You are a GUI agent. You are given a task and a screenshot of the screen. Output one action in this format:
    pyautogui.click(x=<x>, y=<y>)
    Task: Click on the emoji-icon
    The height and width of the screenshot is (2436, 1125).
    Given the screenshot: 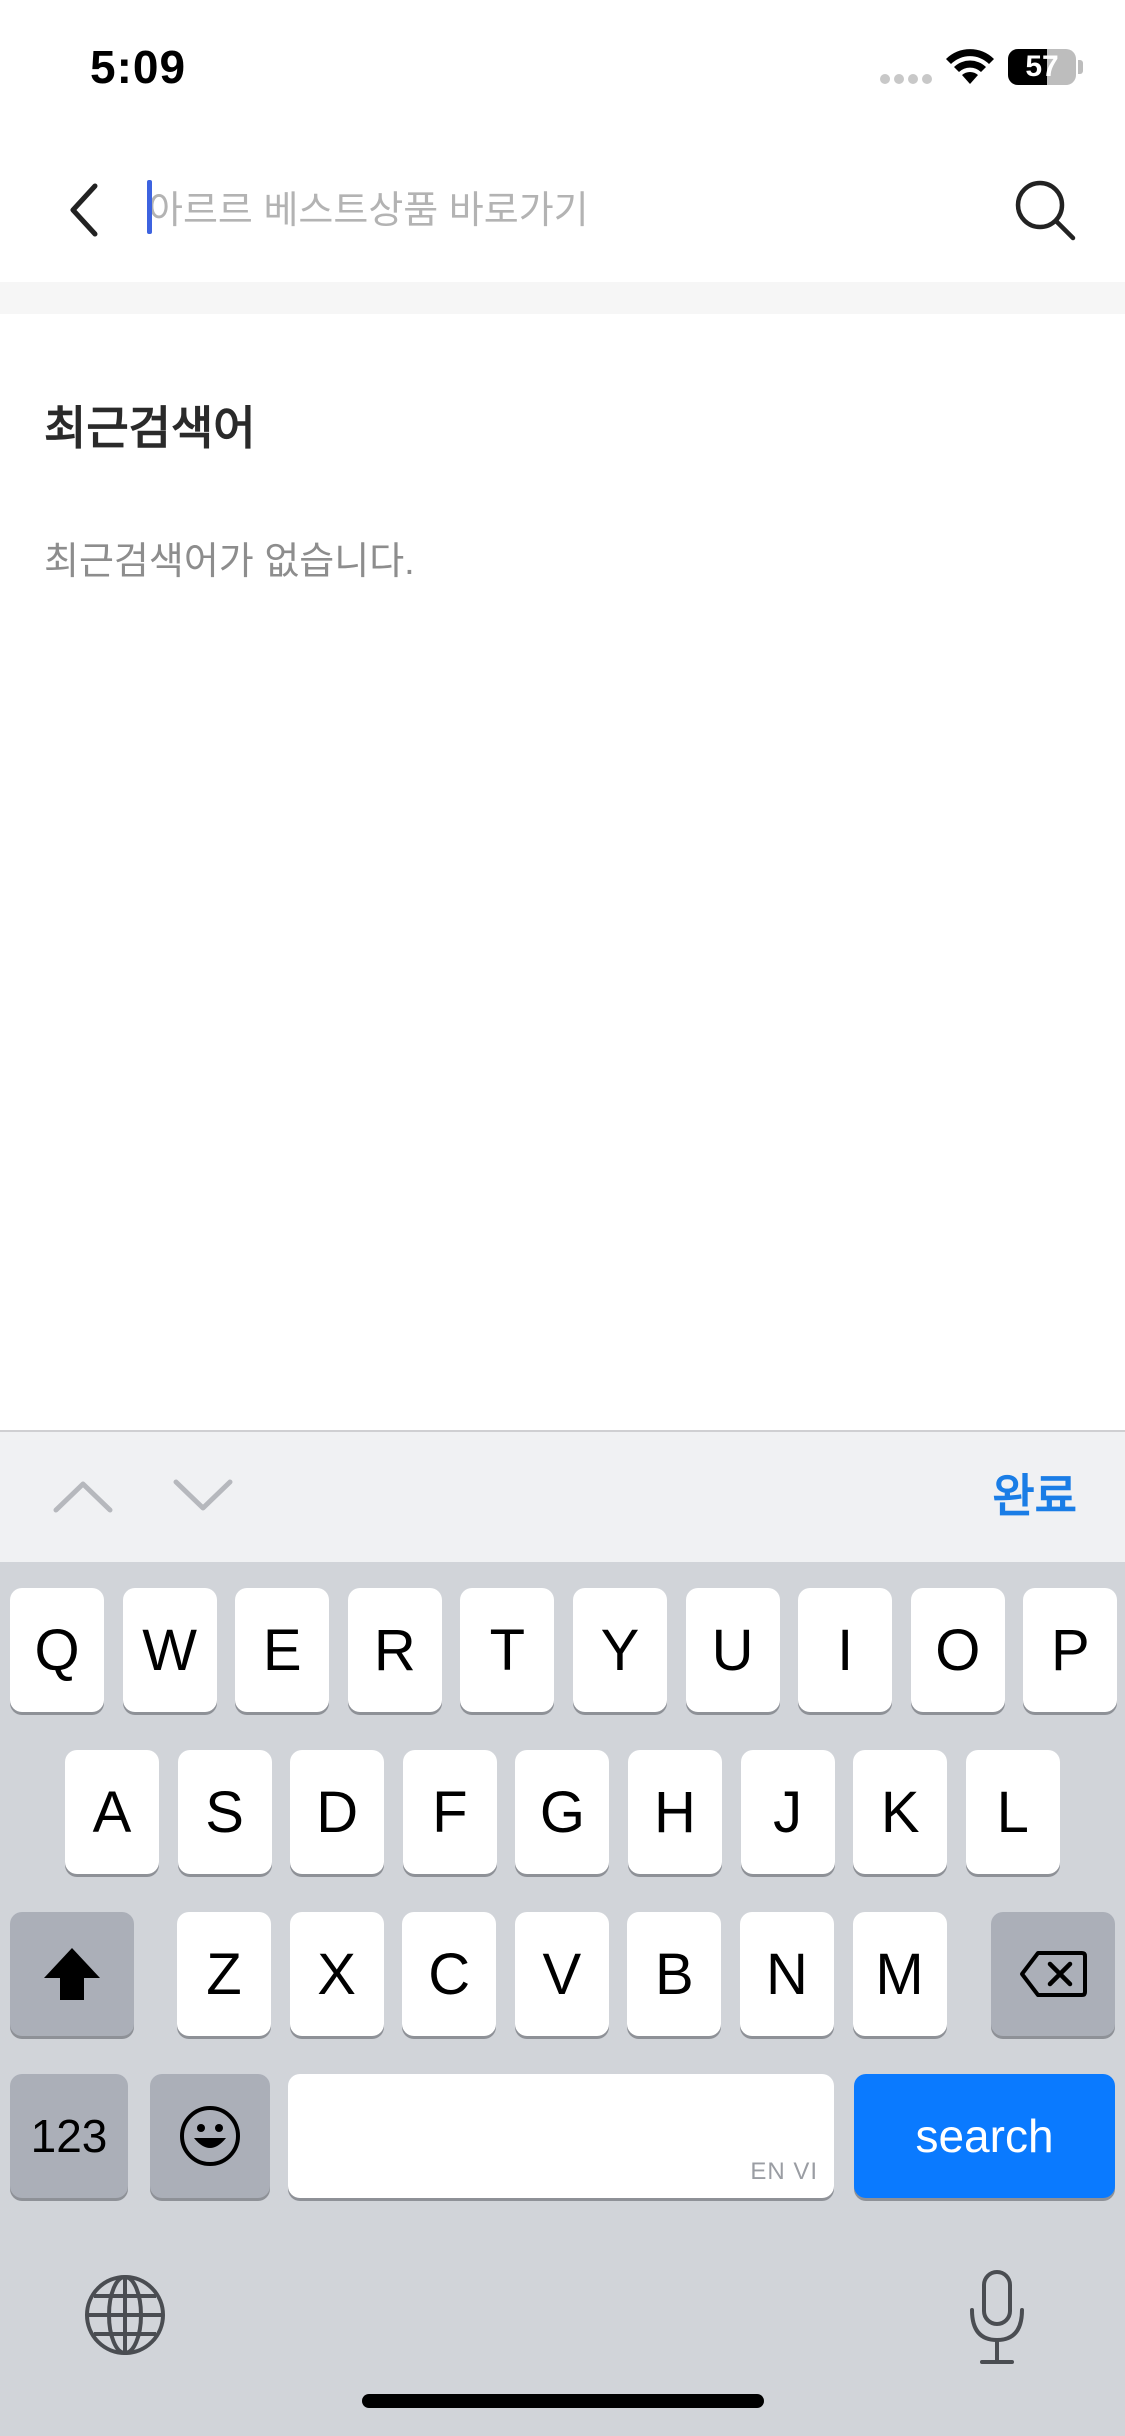 What is the action you would take?
    pyautogui.click(x=210, y=2136)
    